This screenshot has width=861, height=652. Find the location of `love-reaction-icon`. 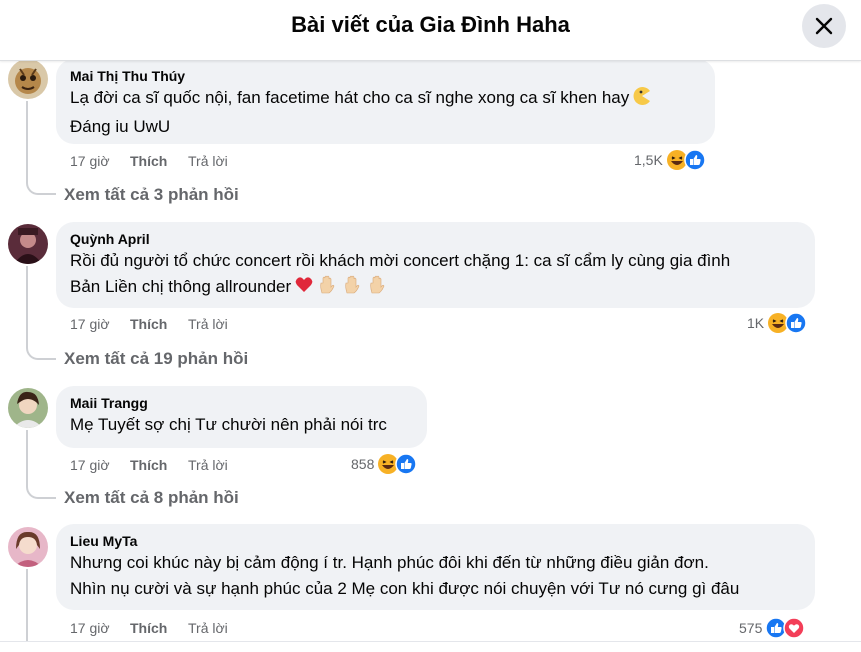

love-reaction-icon is located at coordinates (794, 628).